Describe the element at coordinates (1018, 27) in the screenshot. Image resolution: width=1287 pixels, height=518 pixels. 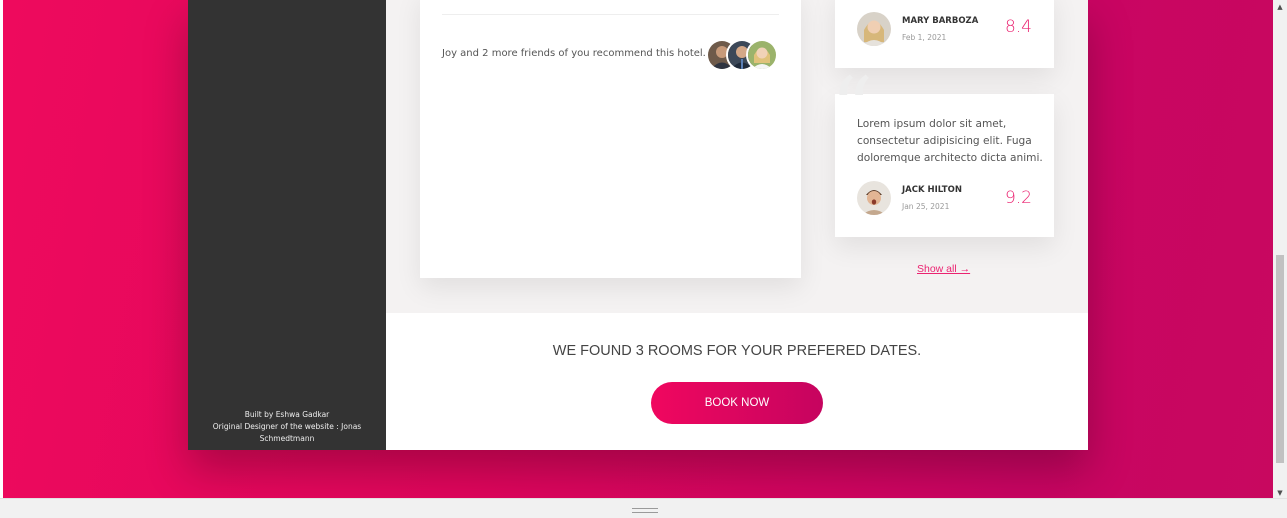
I see `rating-value: 8.4` at that location.